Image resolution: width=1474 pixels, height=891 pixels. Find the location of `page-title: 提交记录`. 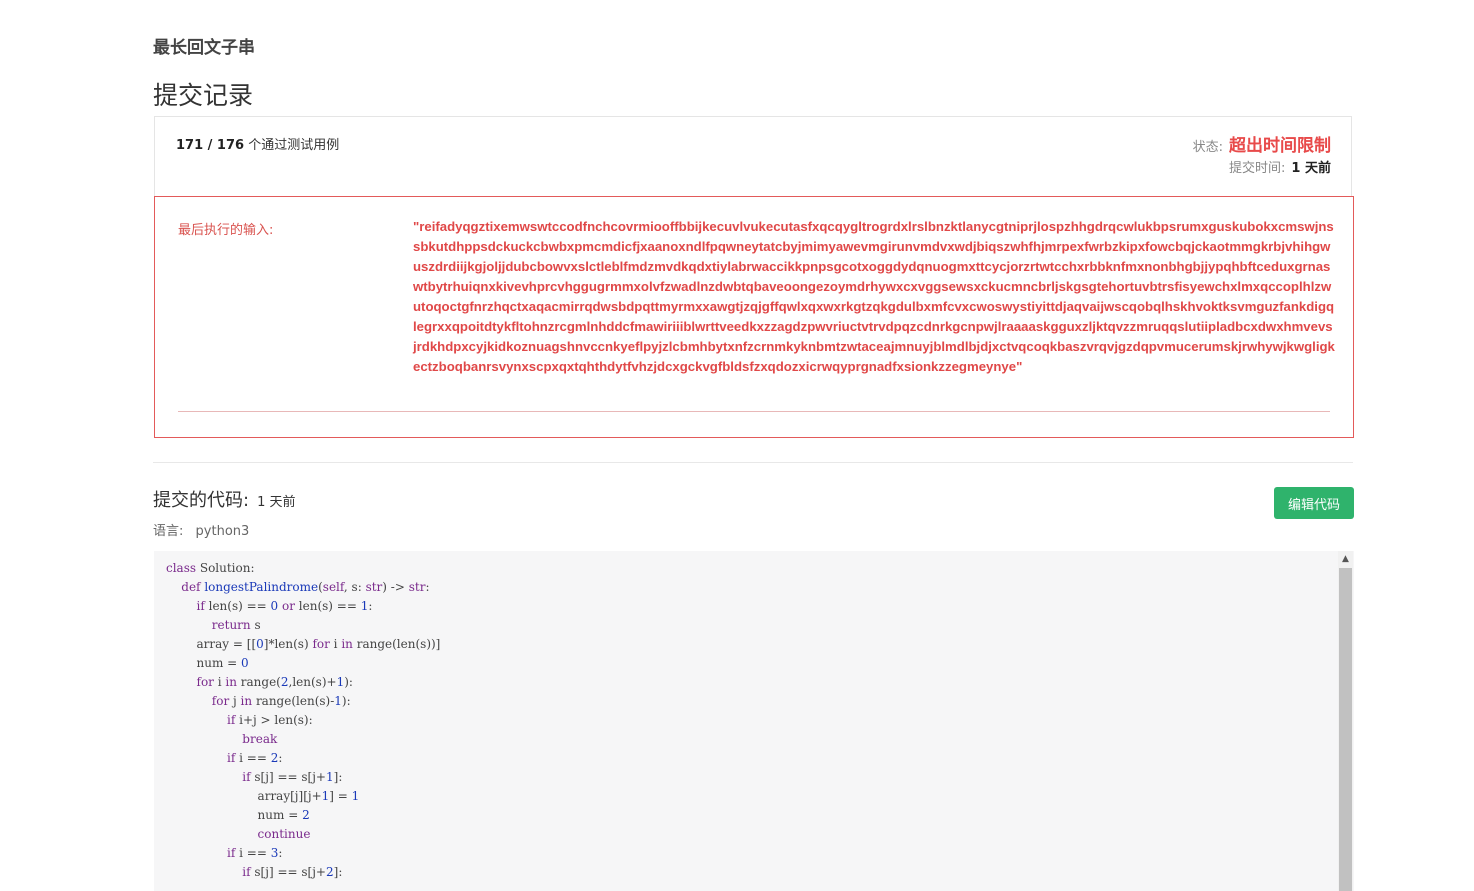

page-title: 提交记录 is located at coordinates (203, 95).